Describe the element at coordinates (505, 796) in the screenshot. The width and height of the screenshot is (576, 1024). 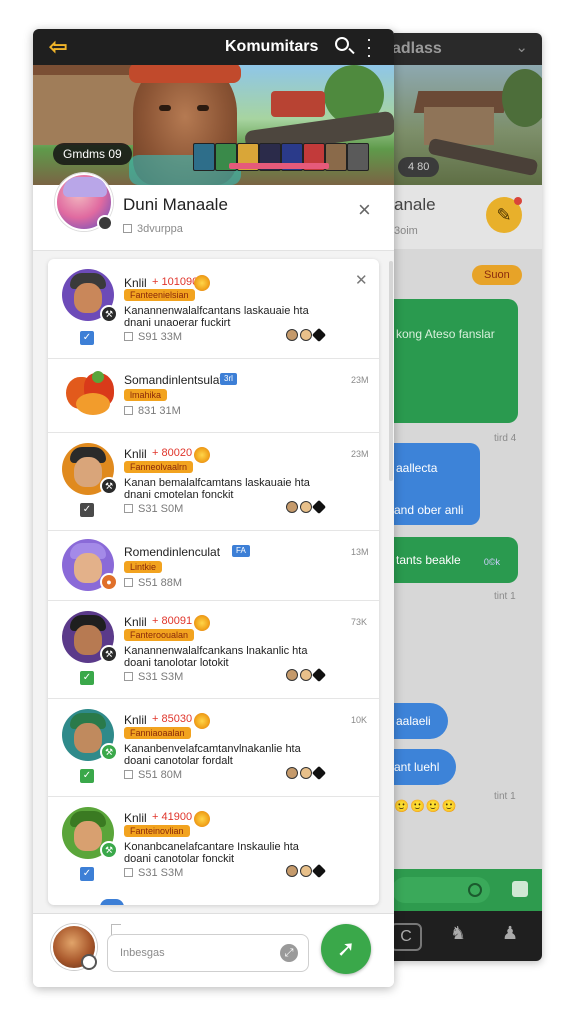
I see `message-time: tint 1` at that location.